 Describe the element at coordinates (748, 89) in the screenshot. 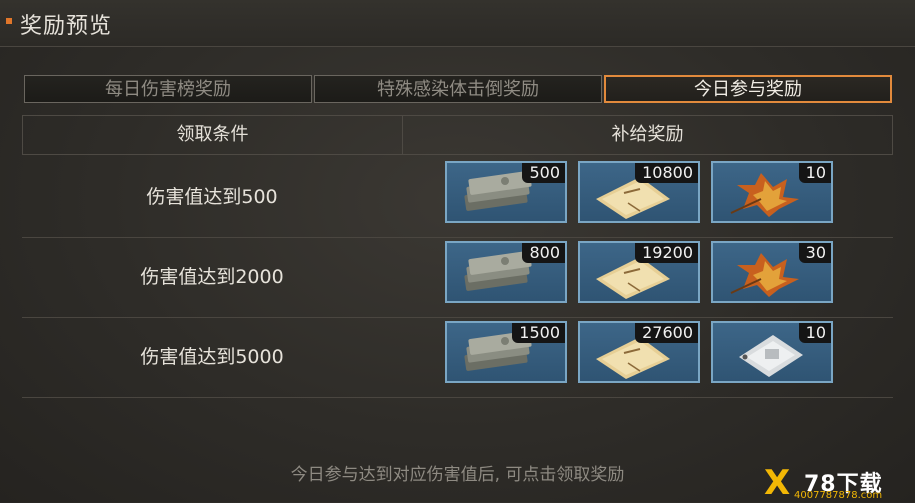

I see `tab-today-participation: 今日参与奖励` at that location.